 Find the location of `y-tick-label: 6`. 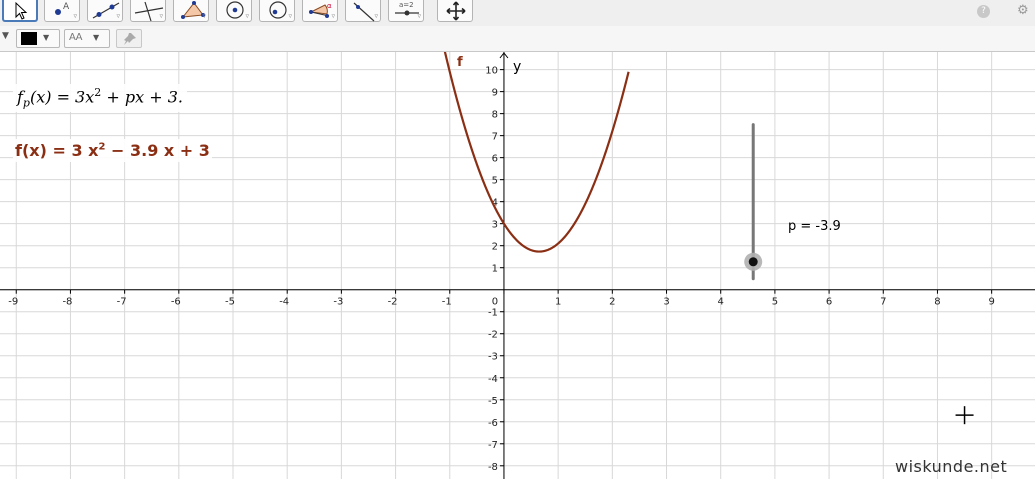

y-tick-label: 6 is located at coordinates (495, 159).